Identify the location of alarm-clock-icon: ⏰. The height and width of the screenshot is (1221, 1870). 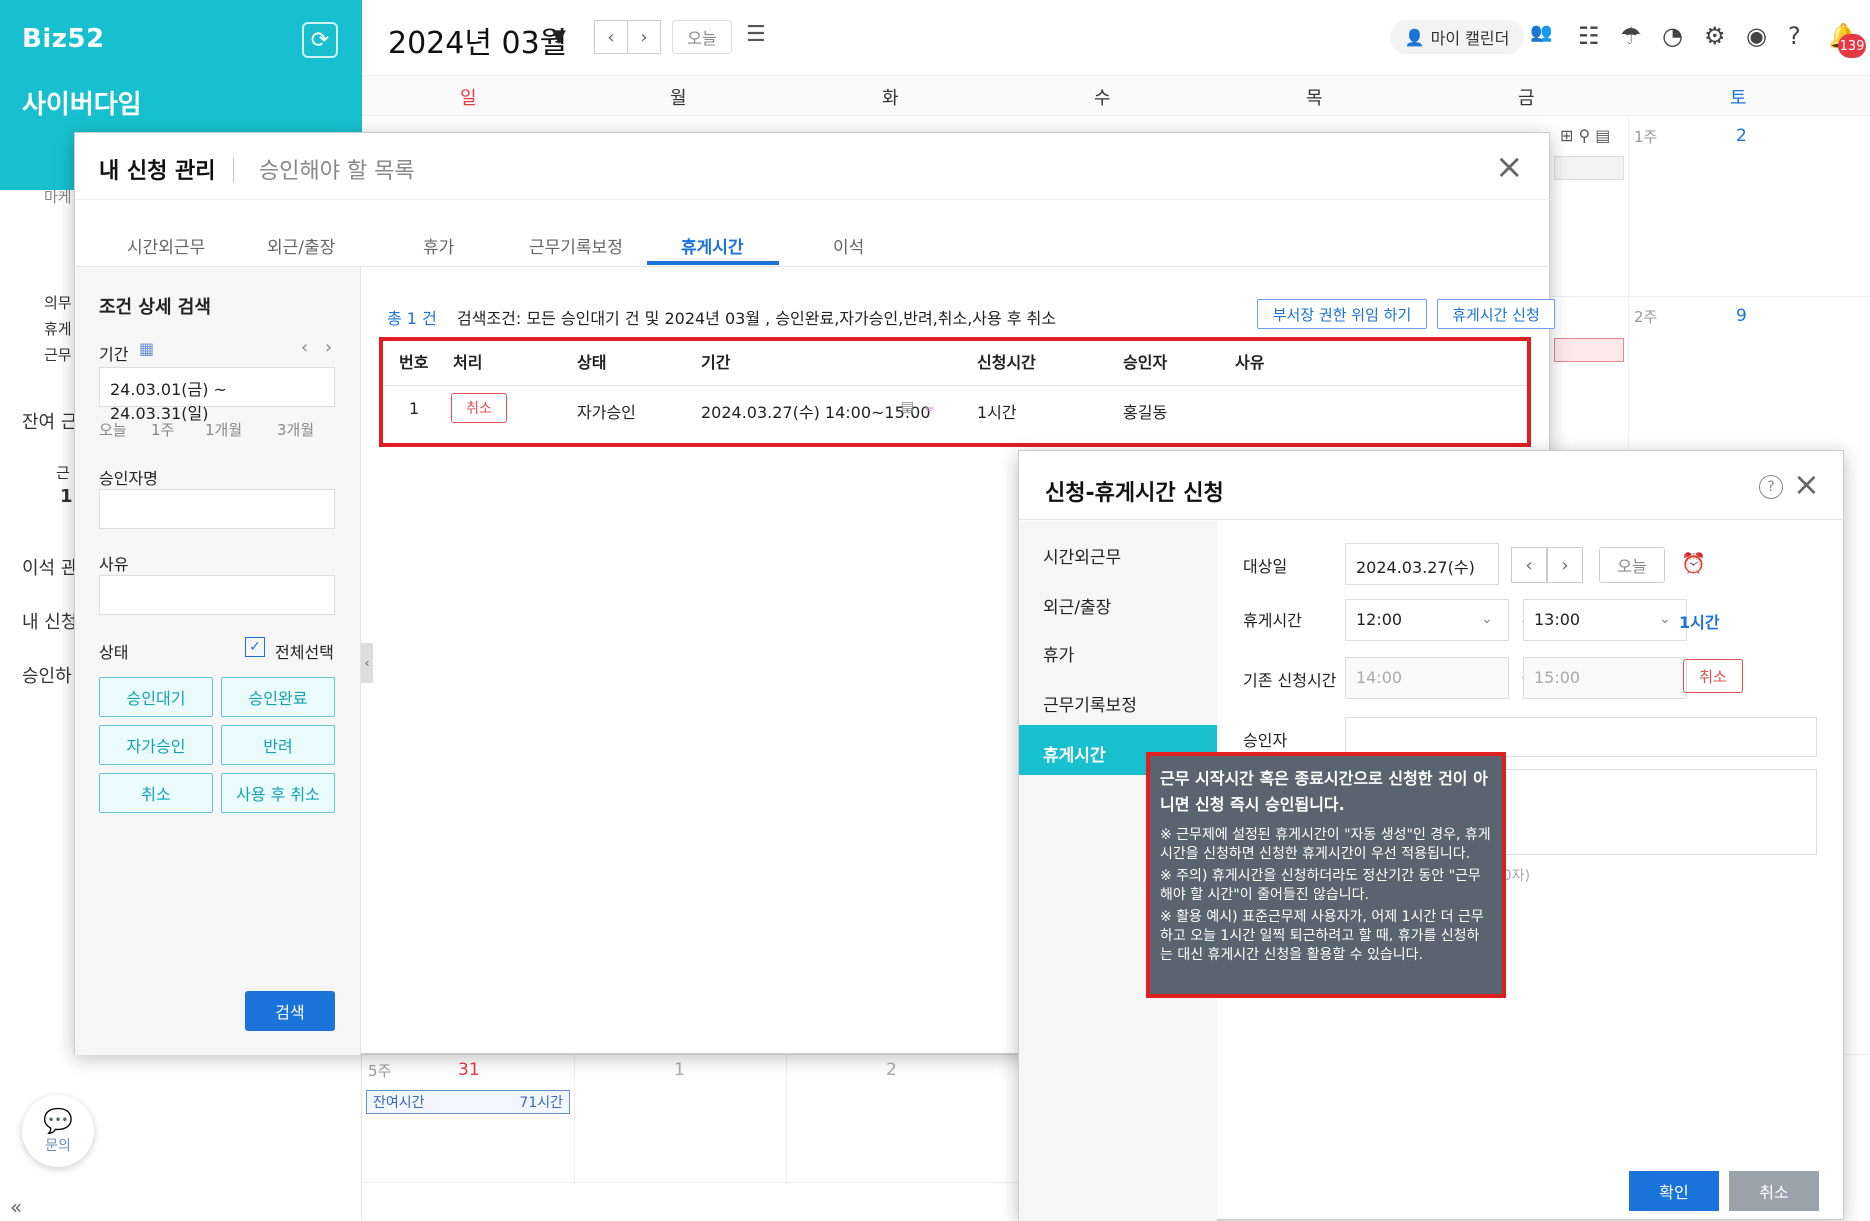
(1693, 563).